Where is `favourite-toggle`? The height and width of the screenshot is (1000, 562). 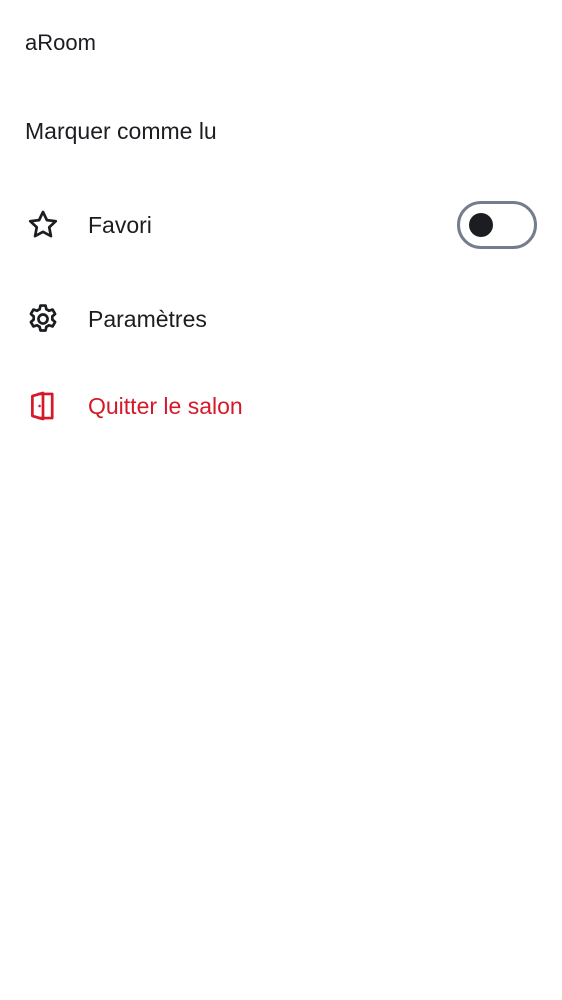
favourite-toggle is located at coordinates (497, 225).